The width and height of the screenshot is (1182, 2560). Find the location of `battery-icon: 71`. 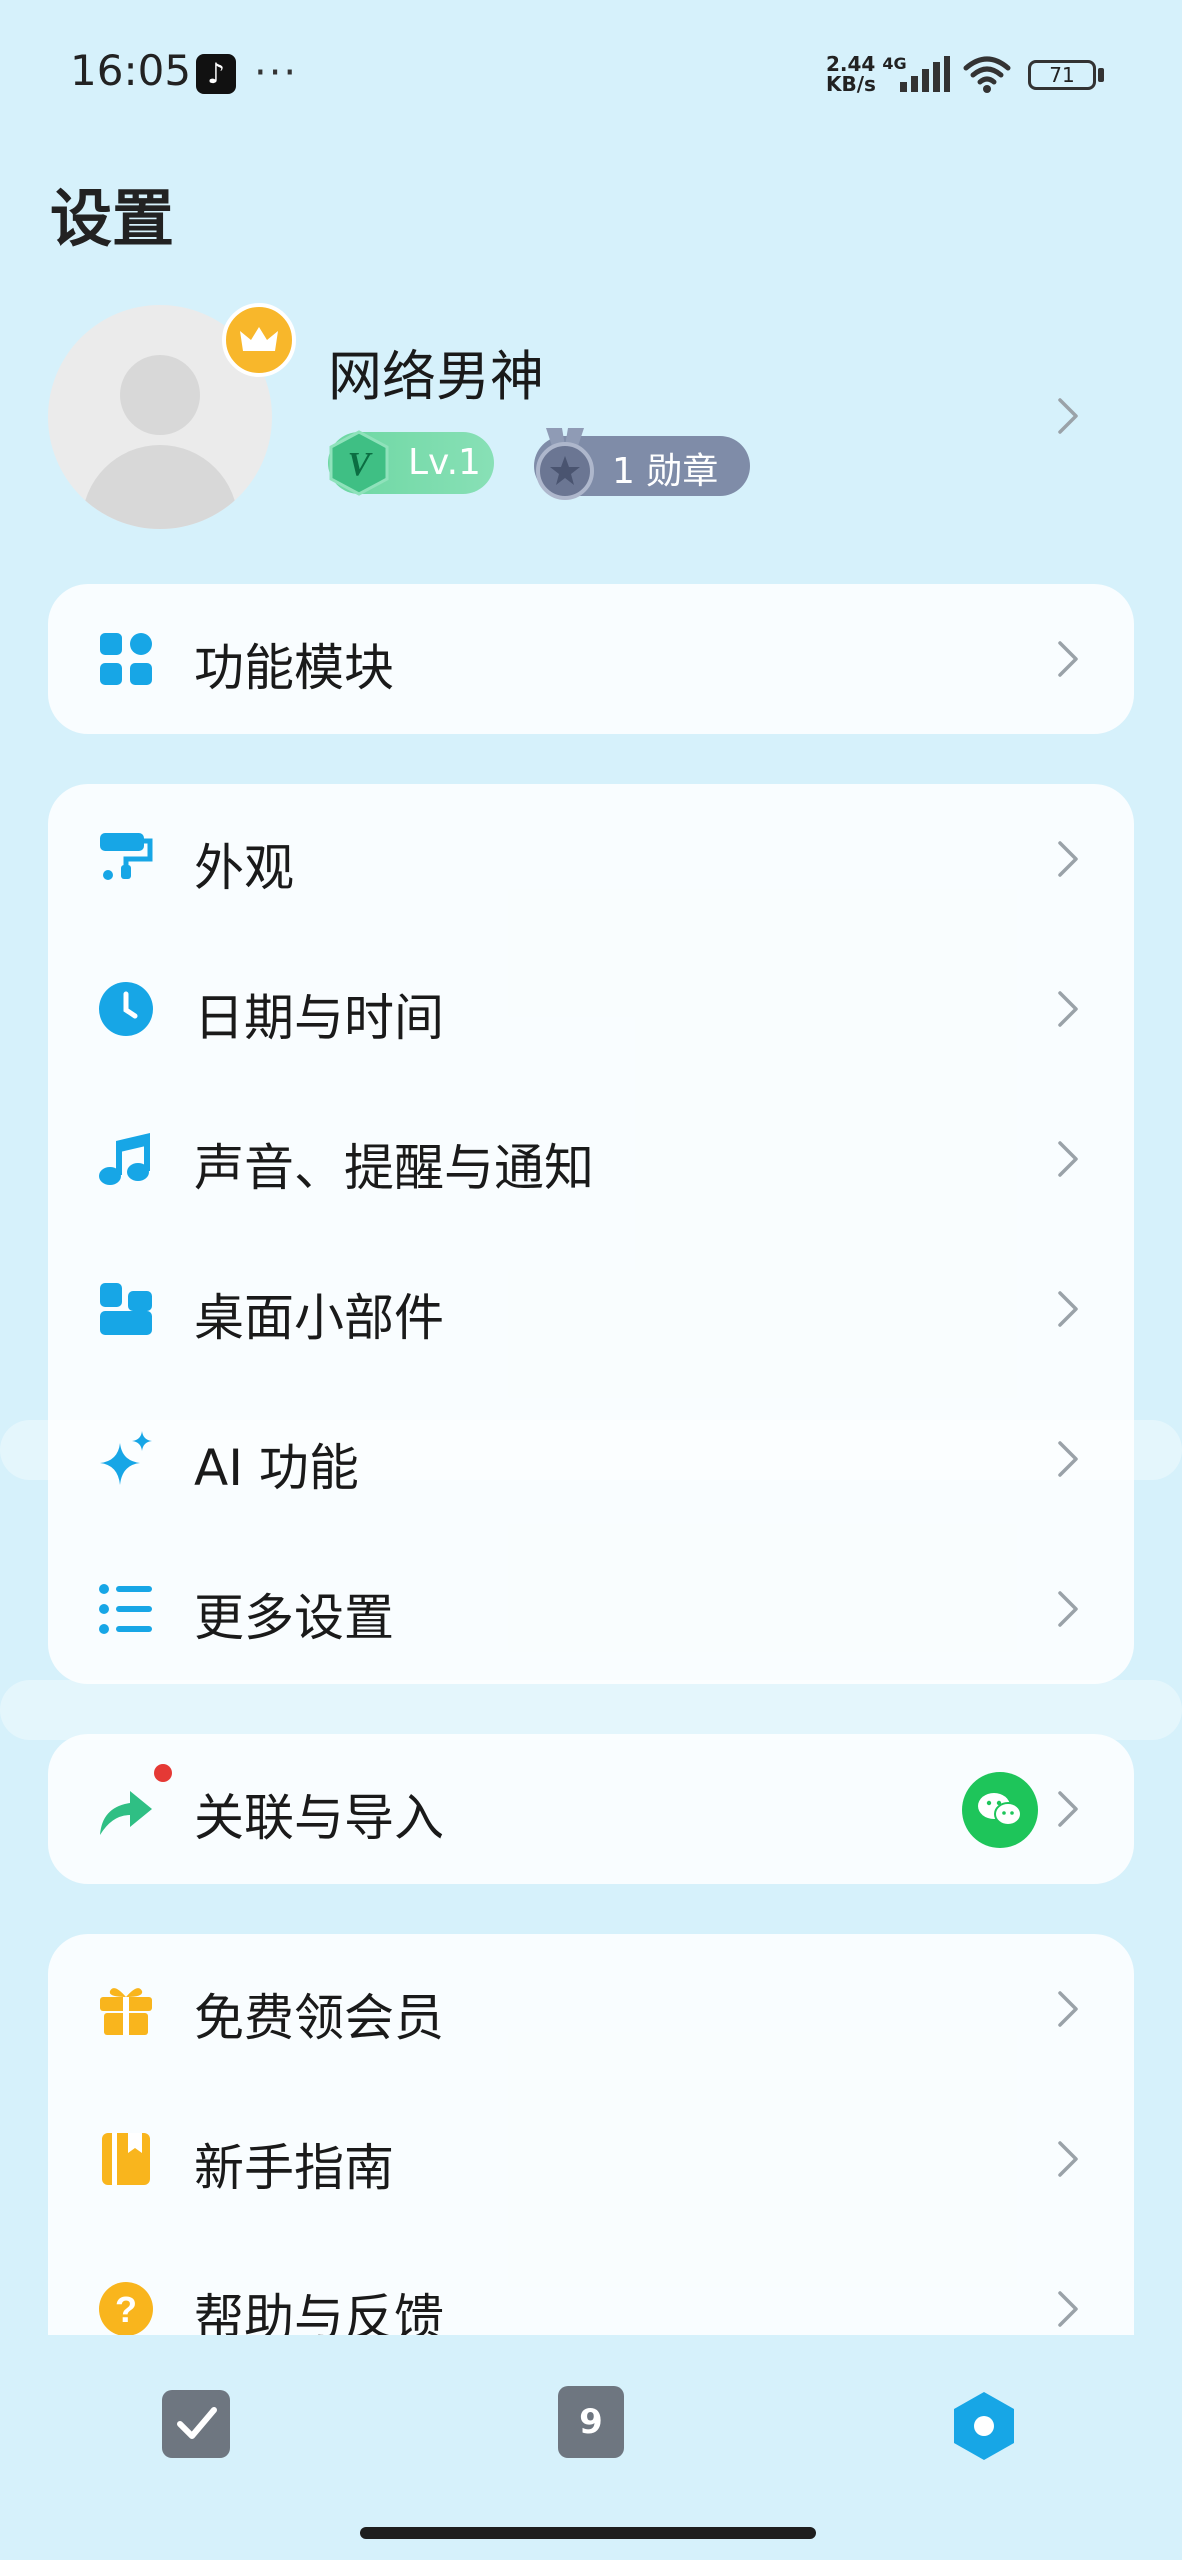

battery-icon: 71 is located at coordinates (1062, 75).